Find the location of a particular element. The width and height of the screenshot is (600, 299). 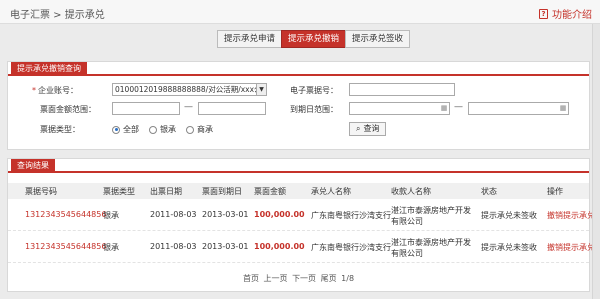

type-radio-commercial: 商承 is located at coordinates (199, 129).